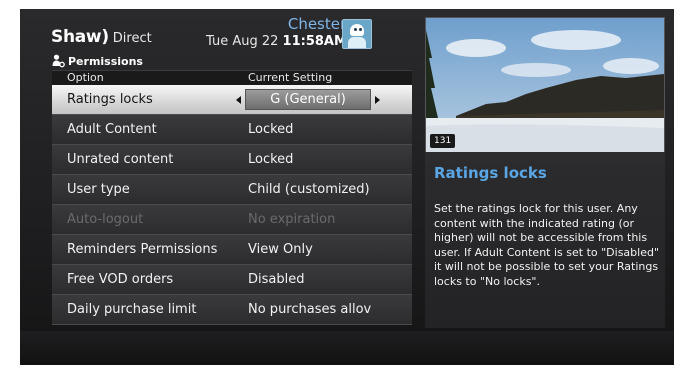 The image size is (686, 376). I want to click on row-setting-value: Disabled, so click(276, 279).